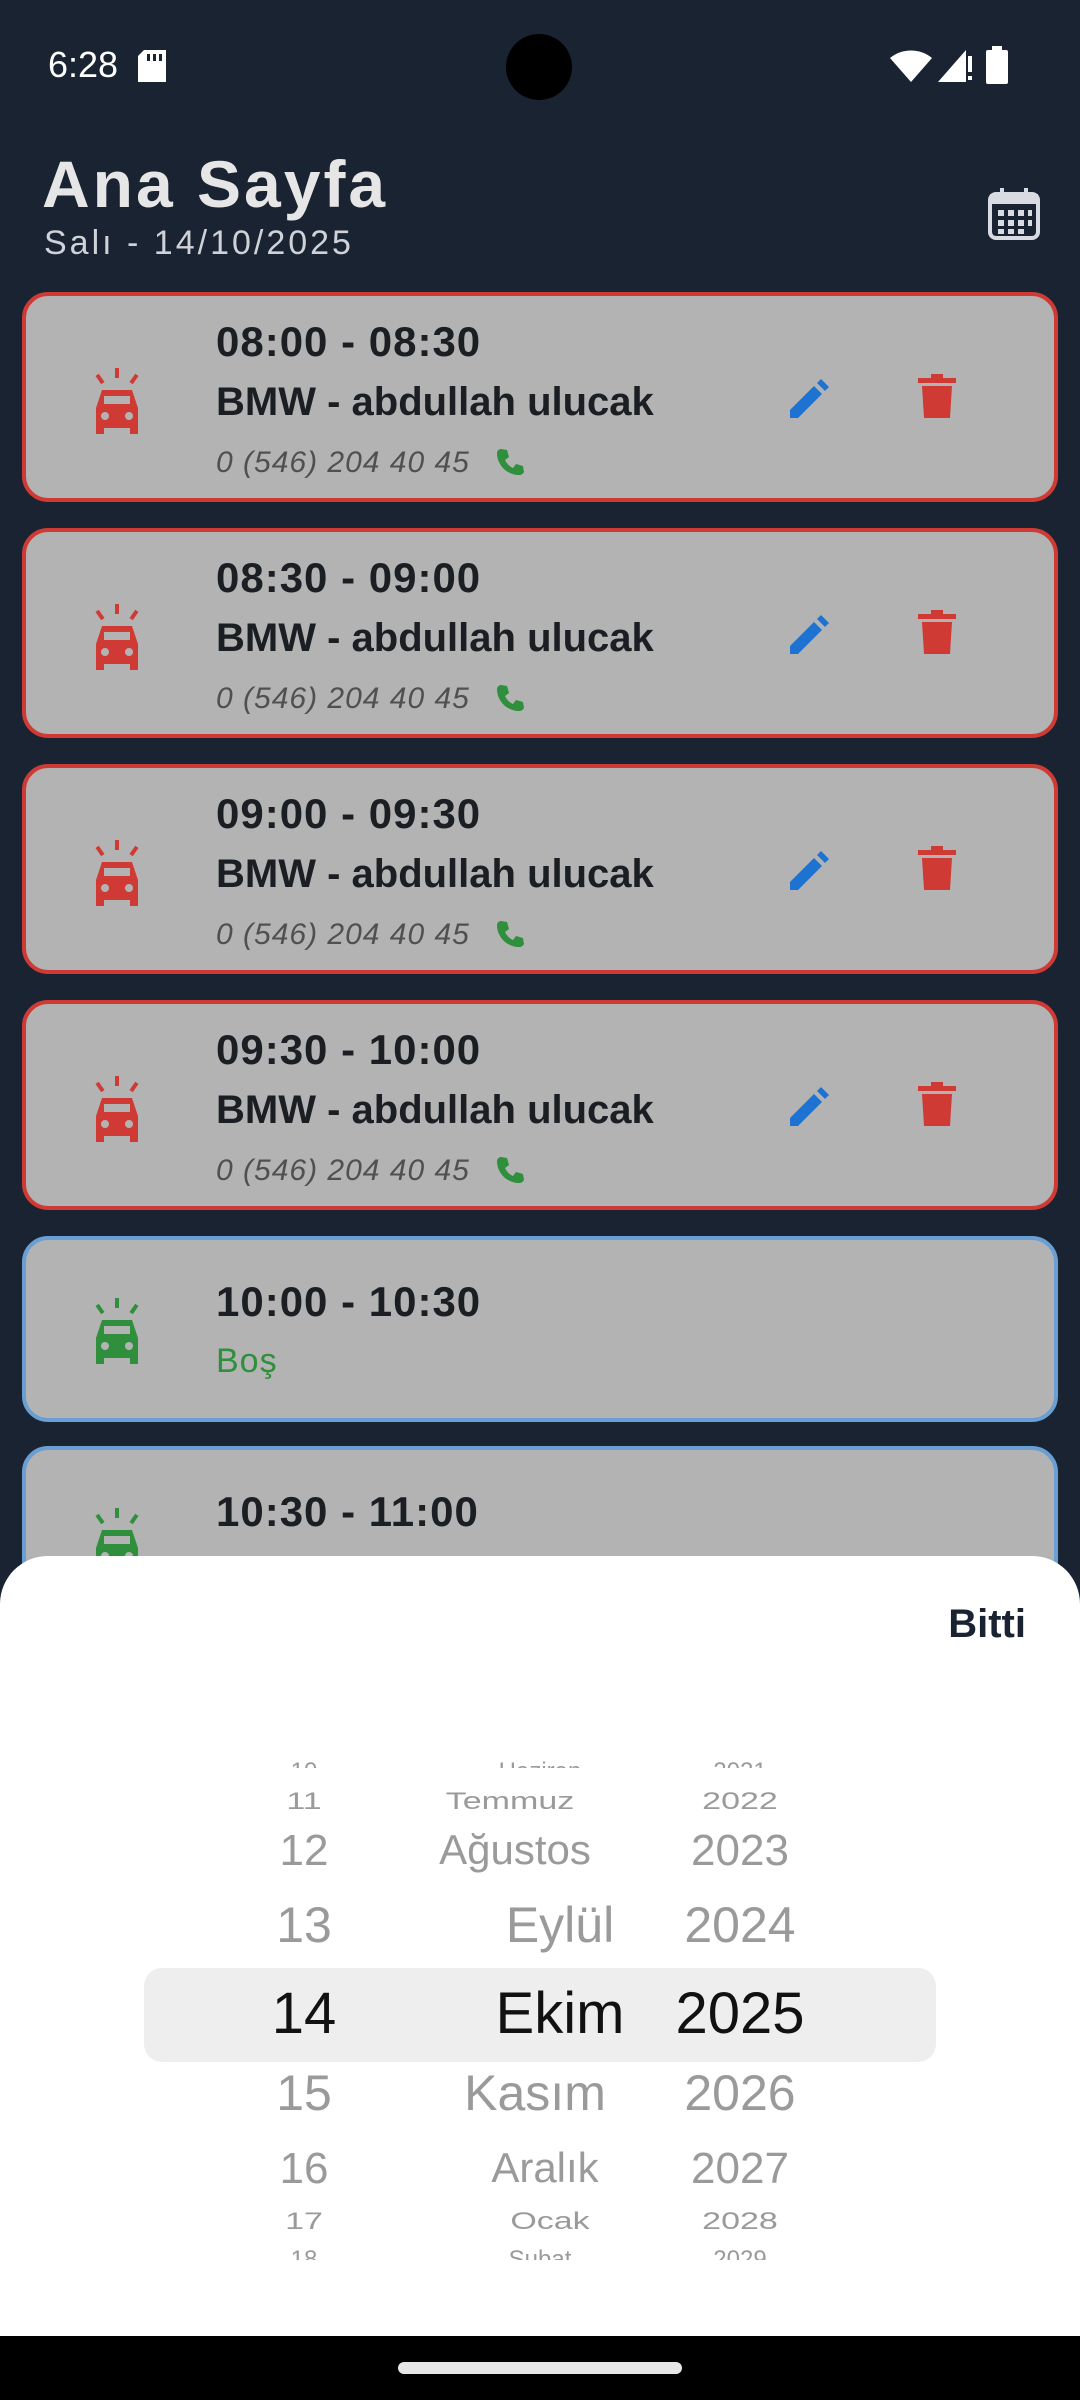  What do you see at coordinates (740, 1925) in the screenshot?
I see `picker-year-item: 2024` at bounding box center [740, 1925].